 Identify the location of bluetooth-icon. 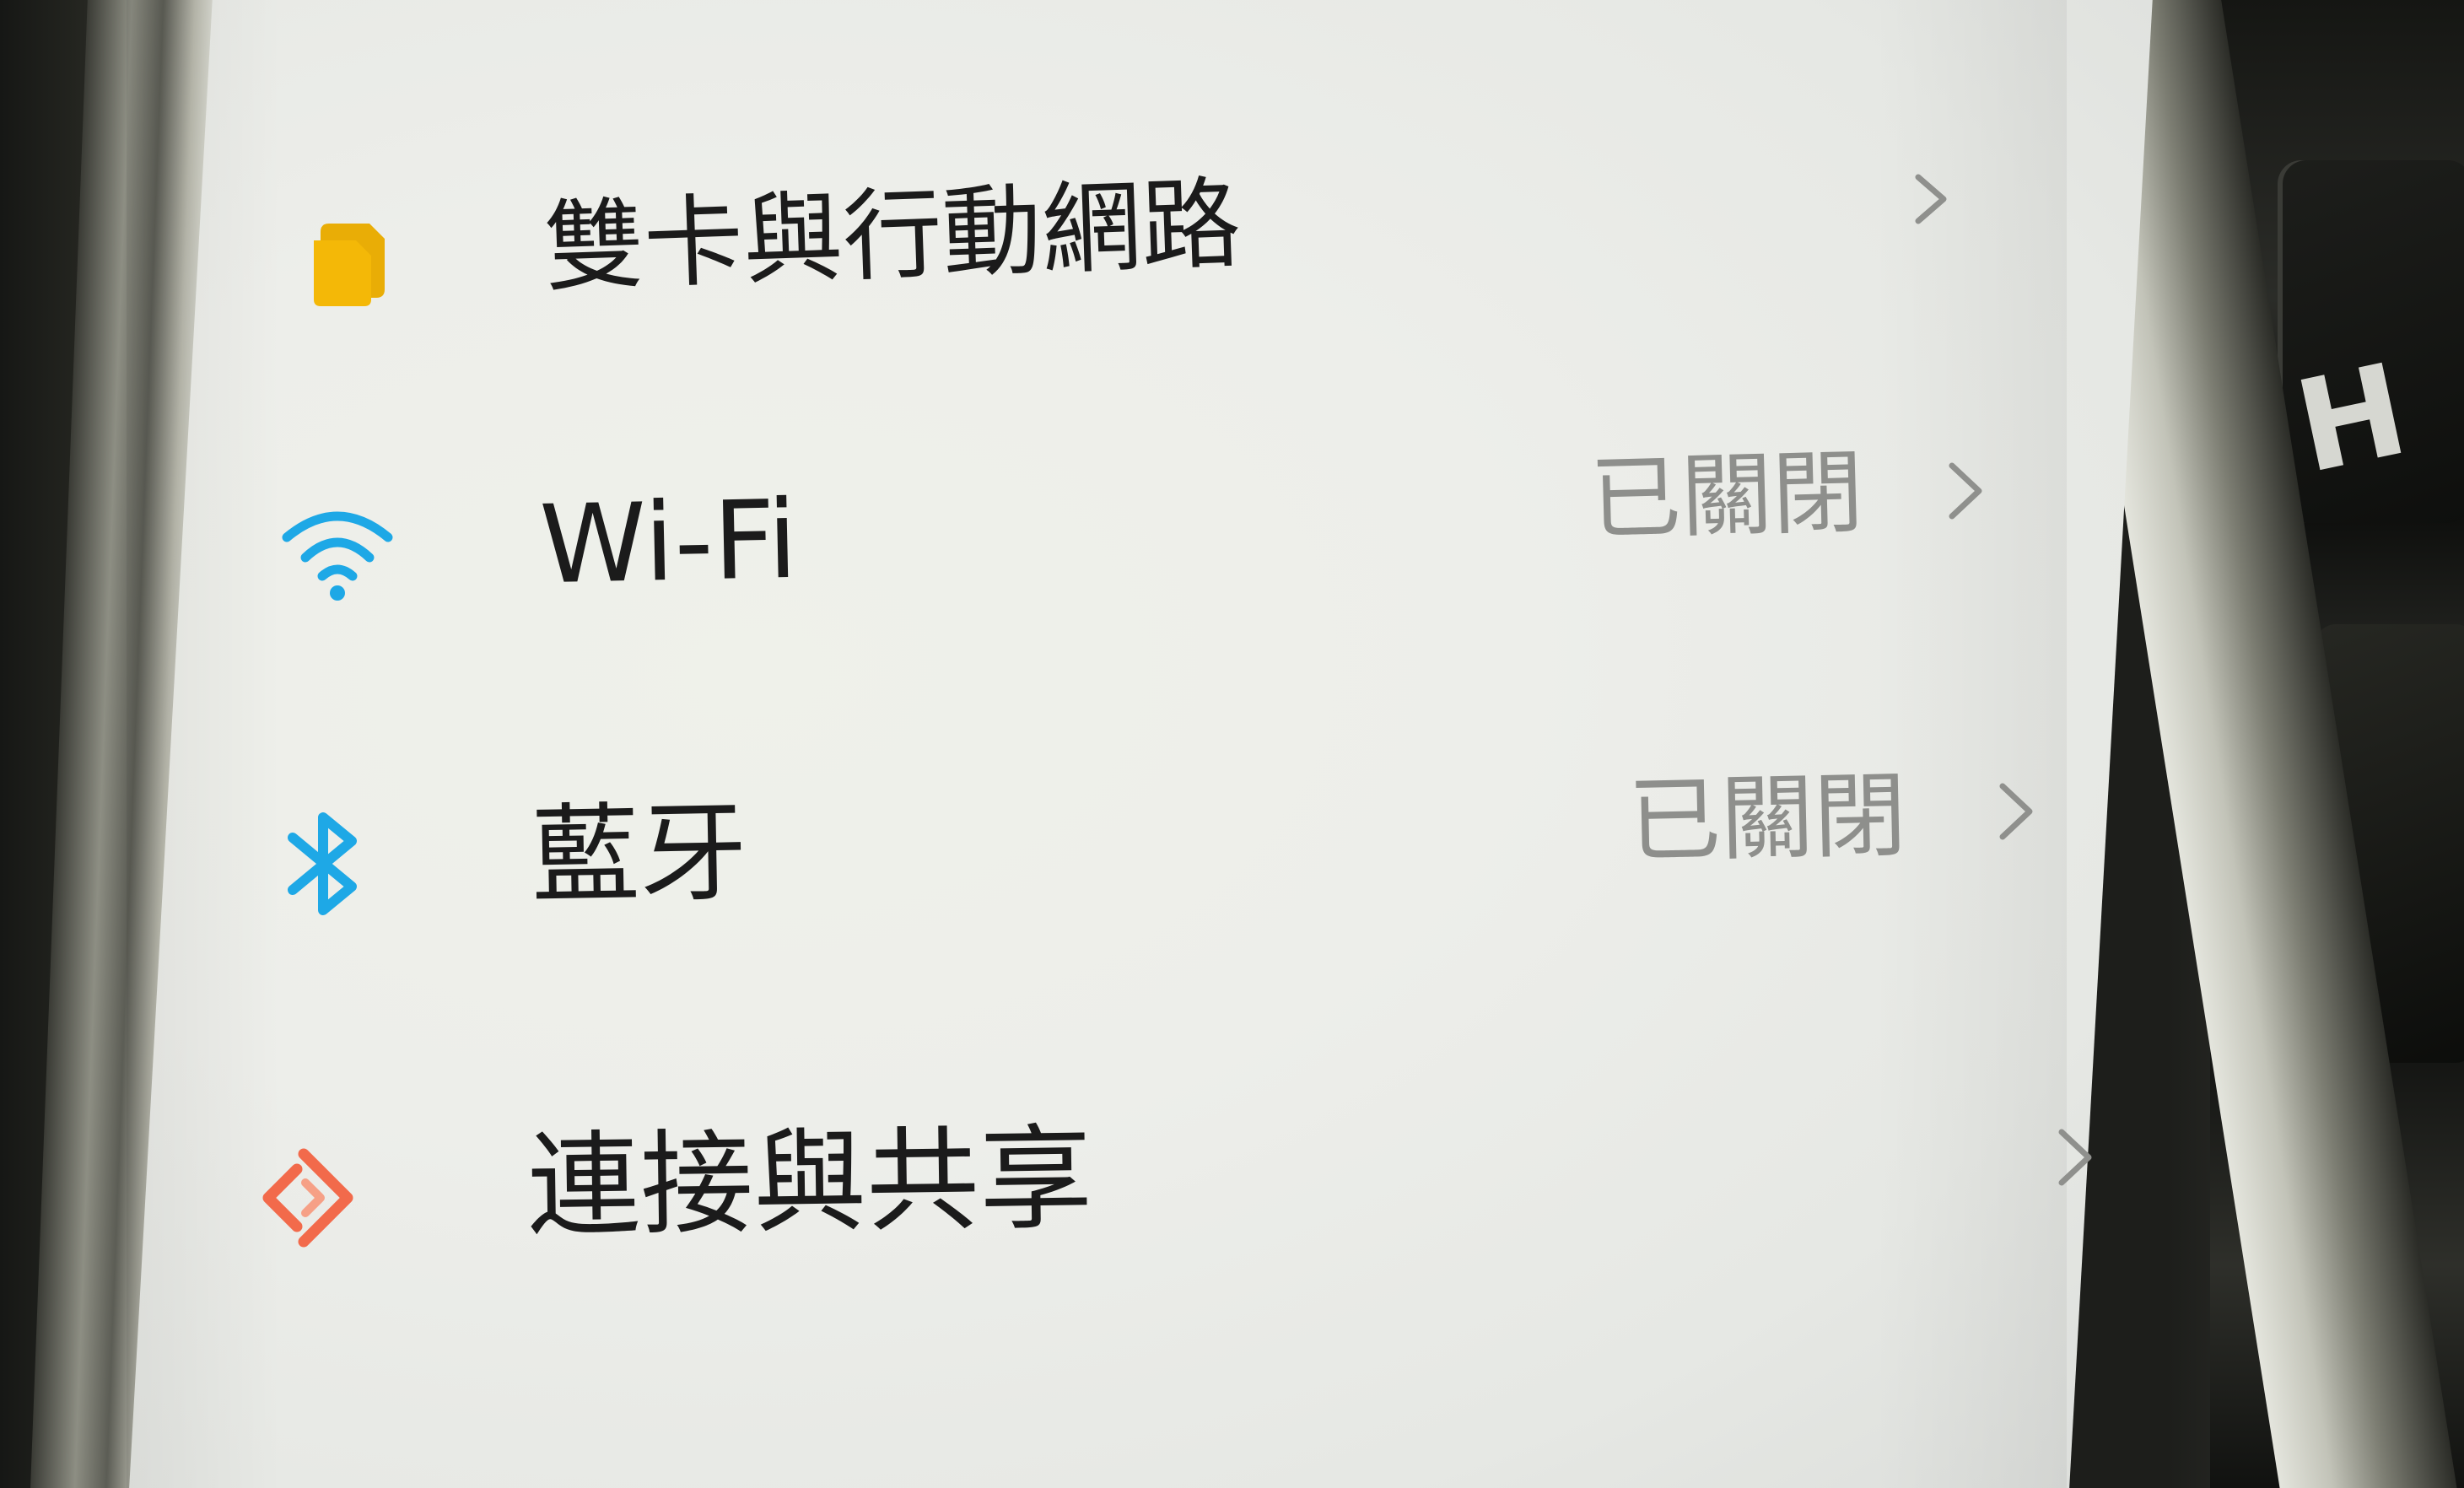
(322, 864).